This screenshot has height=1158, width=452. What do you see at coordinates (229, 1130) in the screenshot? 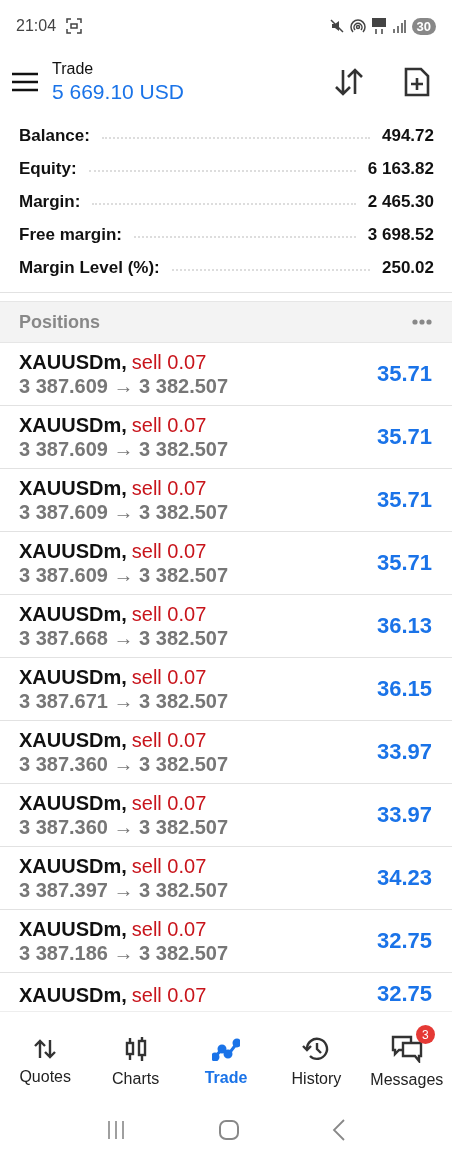
I see `home-icon` at bounding box center [229, 1130].